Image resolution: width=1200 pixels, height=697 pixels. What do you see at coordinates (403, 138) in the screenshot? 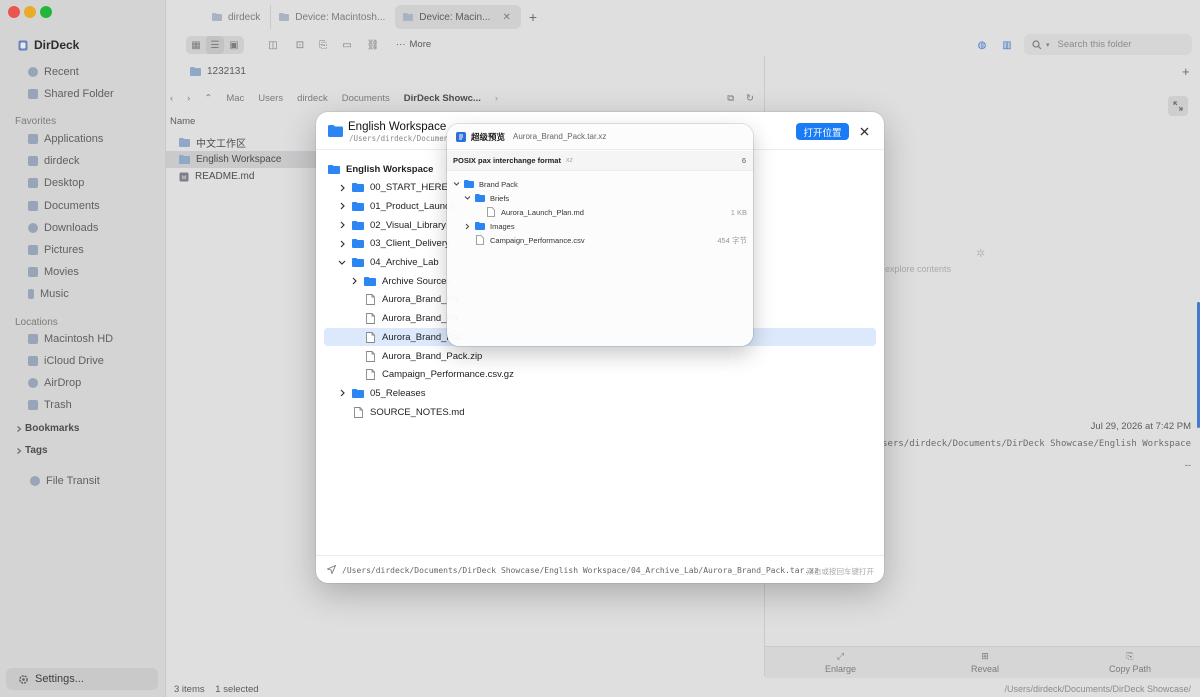
I see `modal-subtitle: /Users/dirdeck/Documents` at bounding box center [403, 138].